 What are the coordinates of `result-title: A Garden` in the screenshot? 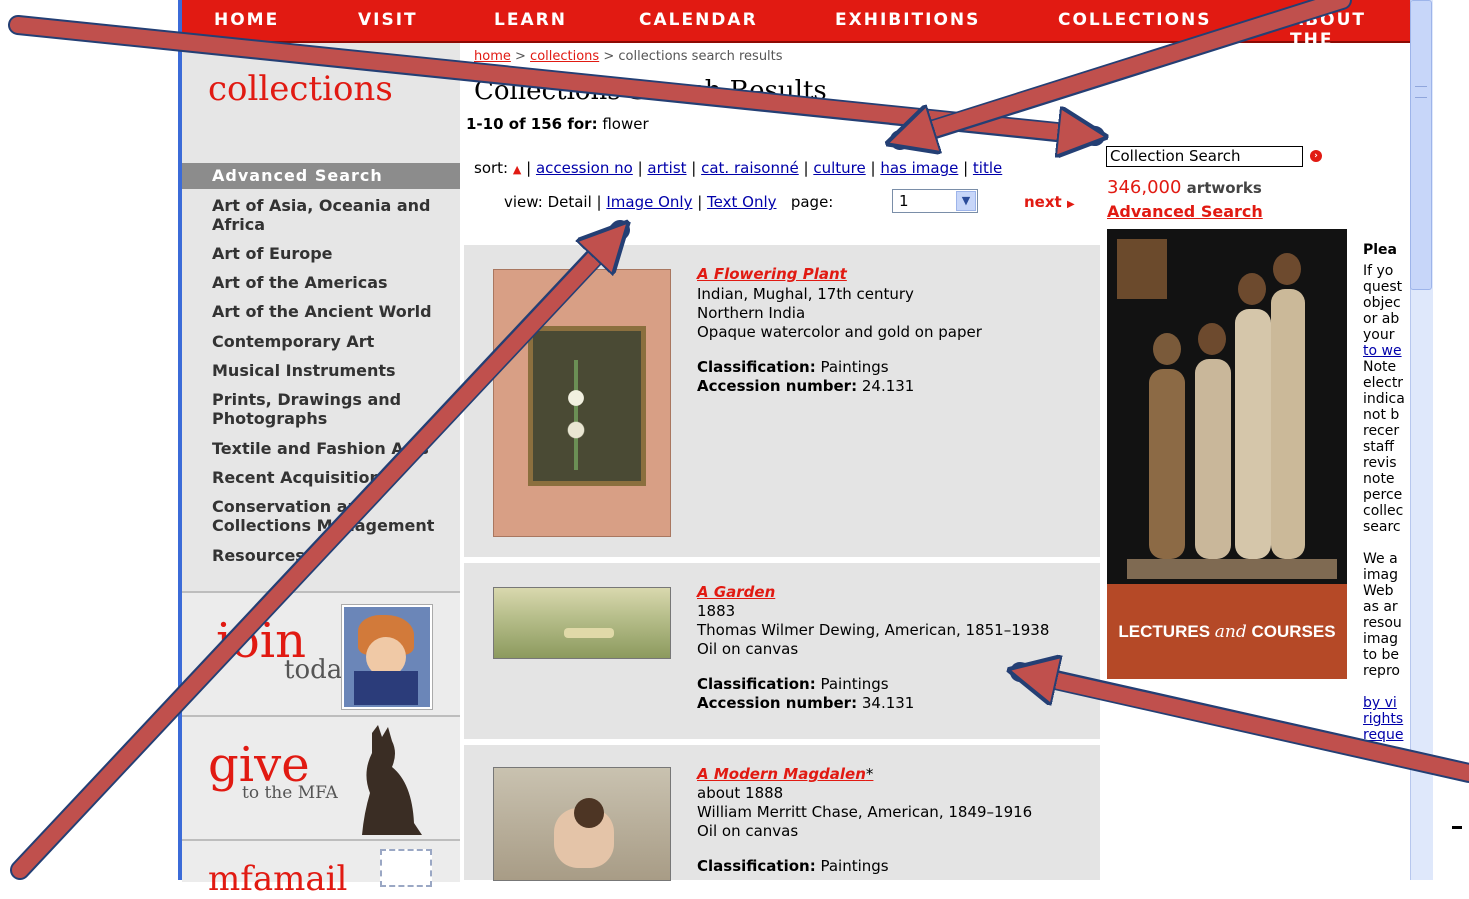 It's located at (736, 592).